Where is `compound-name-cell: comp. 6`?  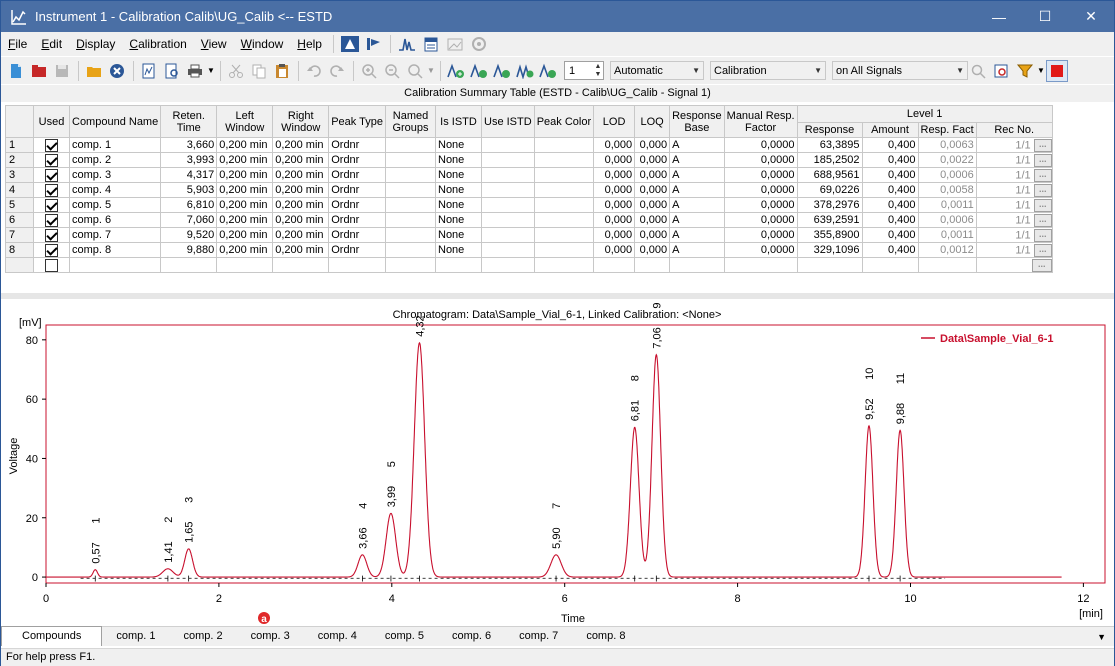
compound-name-cell: comp. 6 is located at coordinates (115, 220).